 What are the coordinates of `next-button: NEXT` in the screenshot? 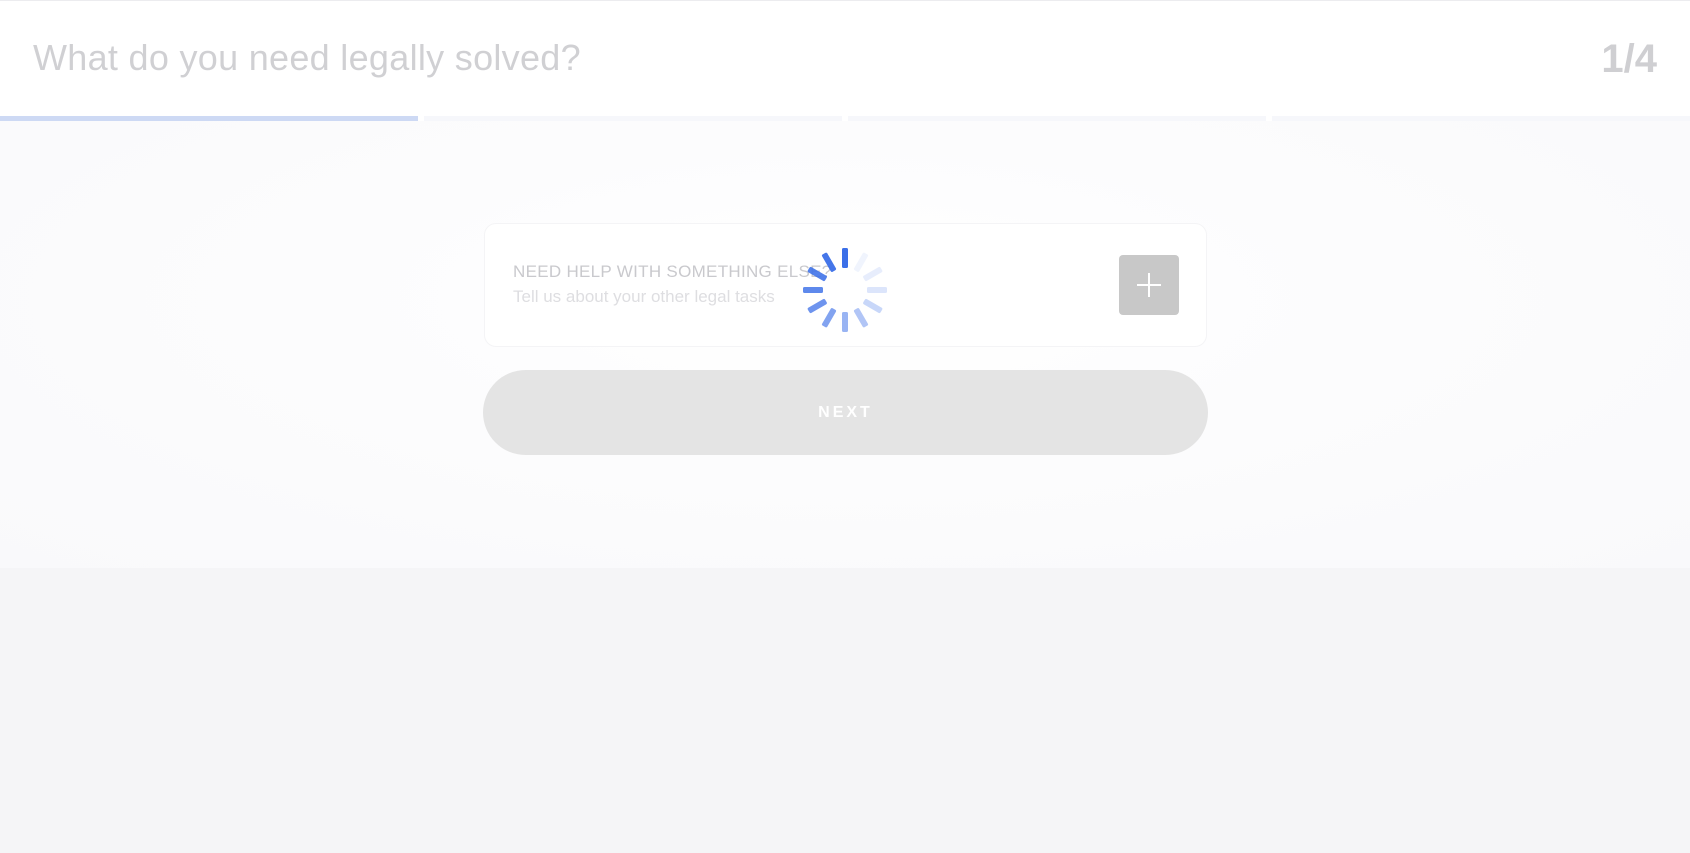 It's located at (845, 412).